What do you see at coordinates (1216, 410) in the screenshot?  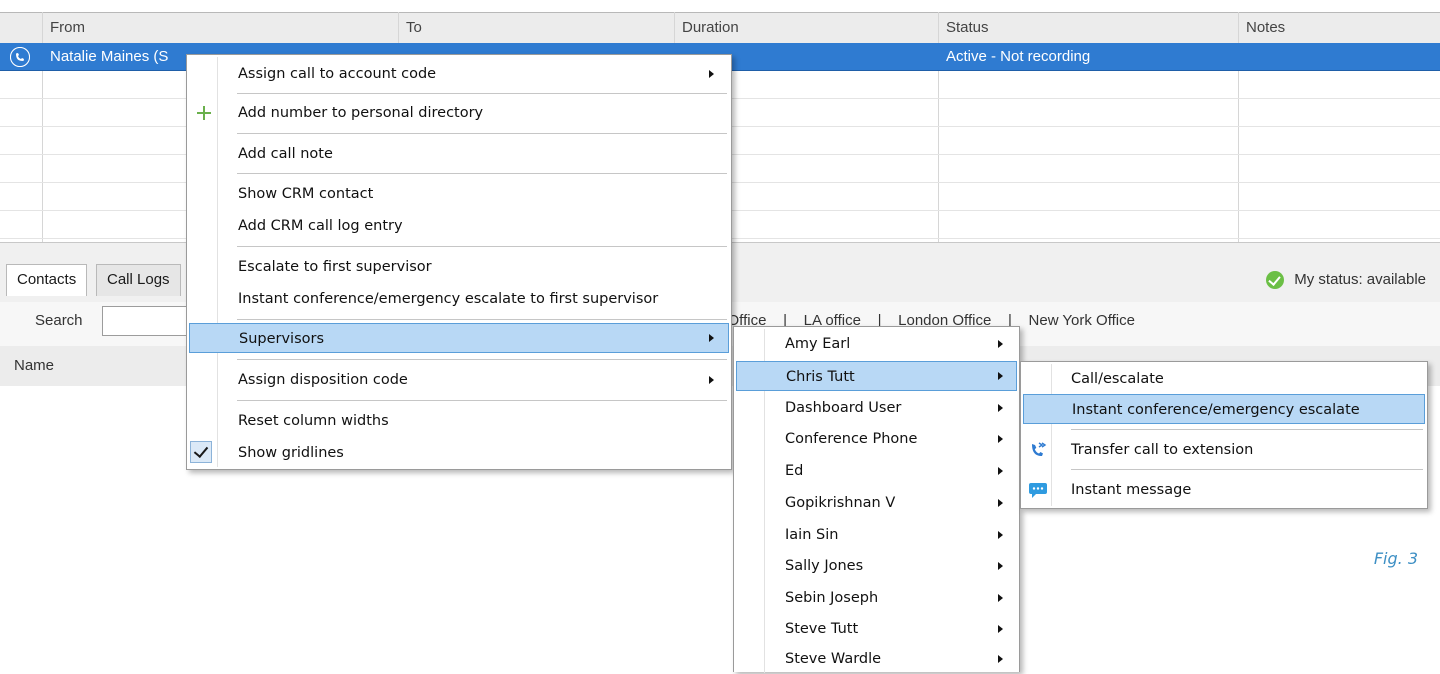 I see `menu-item-label: Instant conference/emergency escalate` at bounding box center [1216, 410].